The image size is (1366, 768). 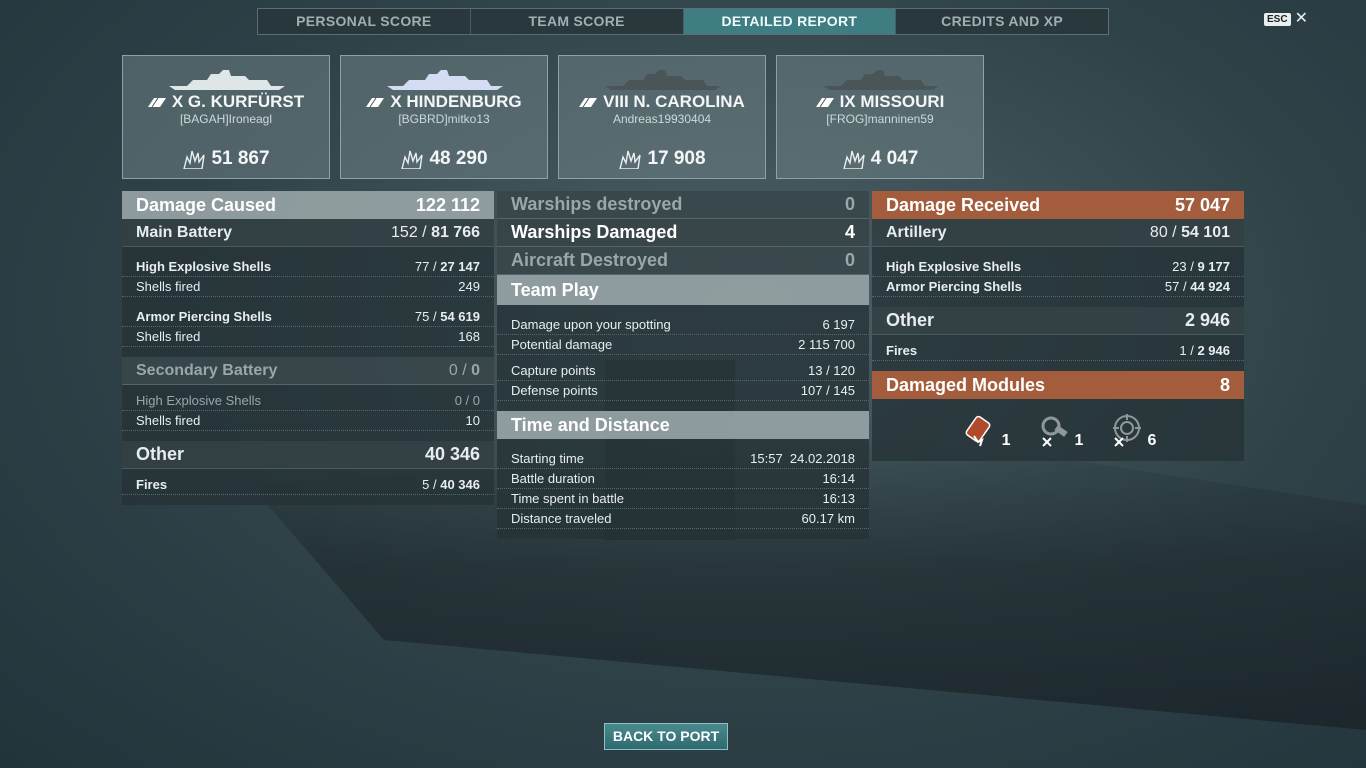 What do you see at coordinates (554, 390) in the screenshot?
I see `defense-points-label: Defense points` at bounding box center [554, 390].